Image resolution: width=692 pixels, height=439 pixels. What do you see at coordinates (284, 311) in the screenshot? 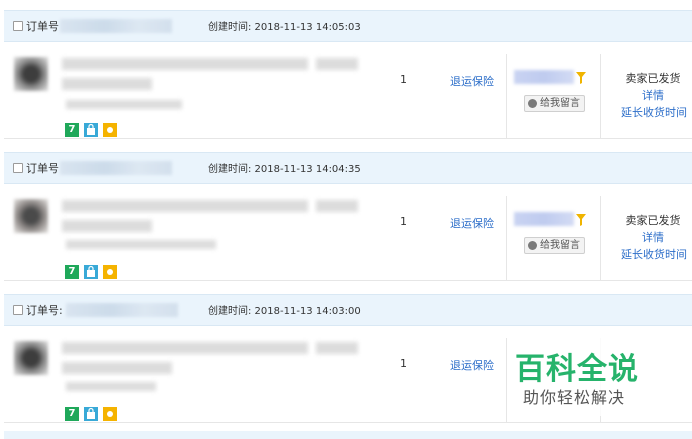
I see `created-time: 创建时间: 2018-11-13 14:03:00` at bounding box center [284, 311].